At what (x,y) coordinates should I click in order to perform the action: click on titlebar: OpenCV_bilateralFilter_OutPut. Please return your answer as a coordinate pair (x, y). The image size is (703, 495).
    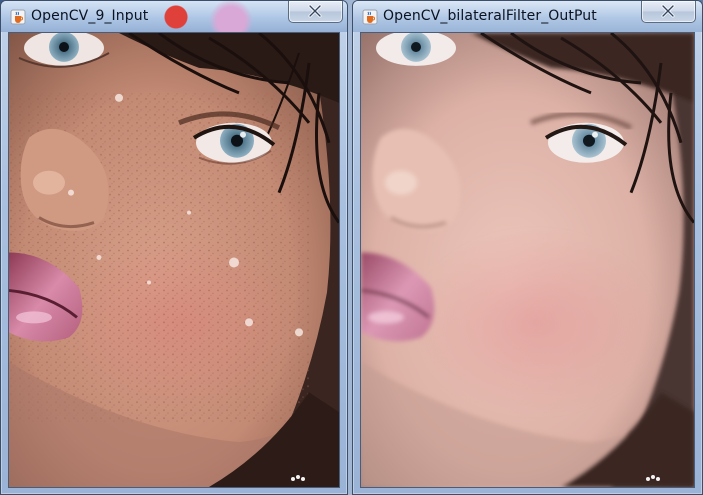
    Looking at the image, I should click on (527, 16).